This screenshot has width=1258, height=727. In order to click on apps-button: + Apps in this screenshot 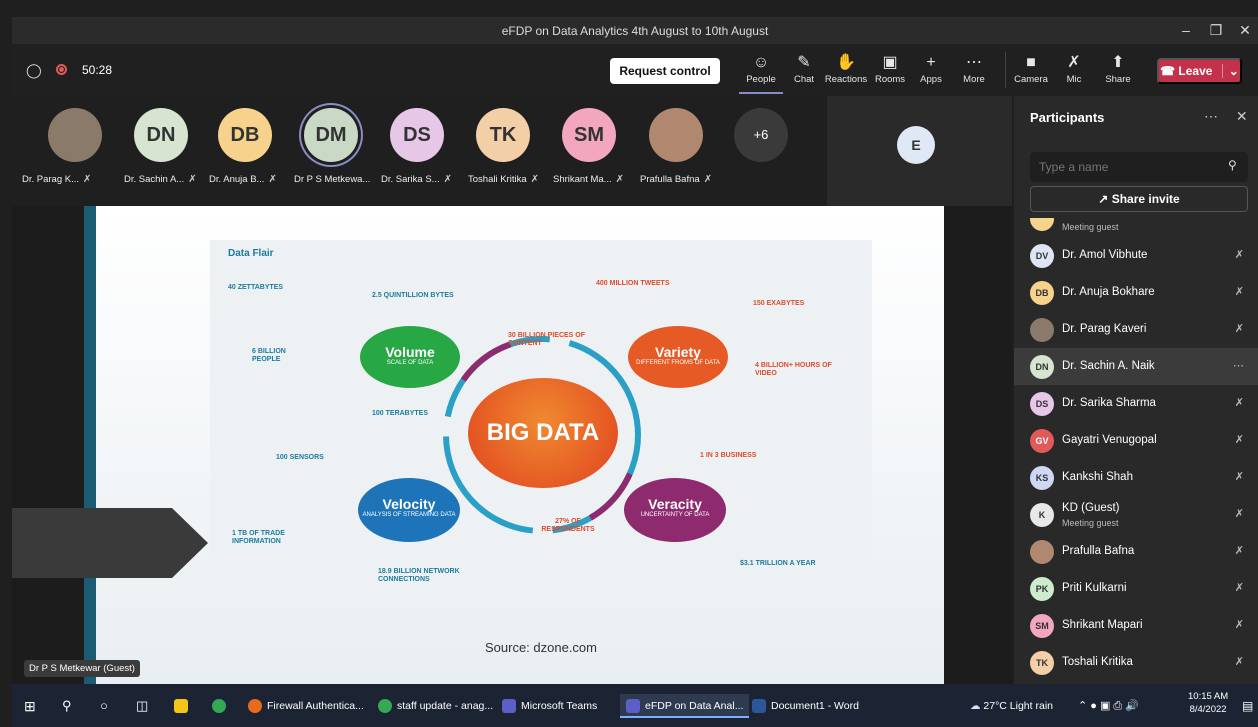, I will do `click(931, 68)`.